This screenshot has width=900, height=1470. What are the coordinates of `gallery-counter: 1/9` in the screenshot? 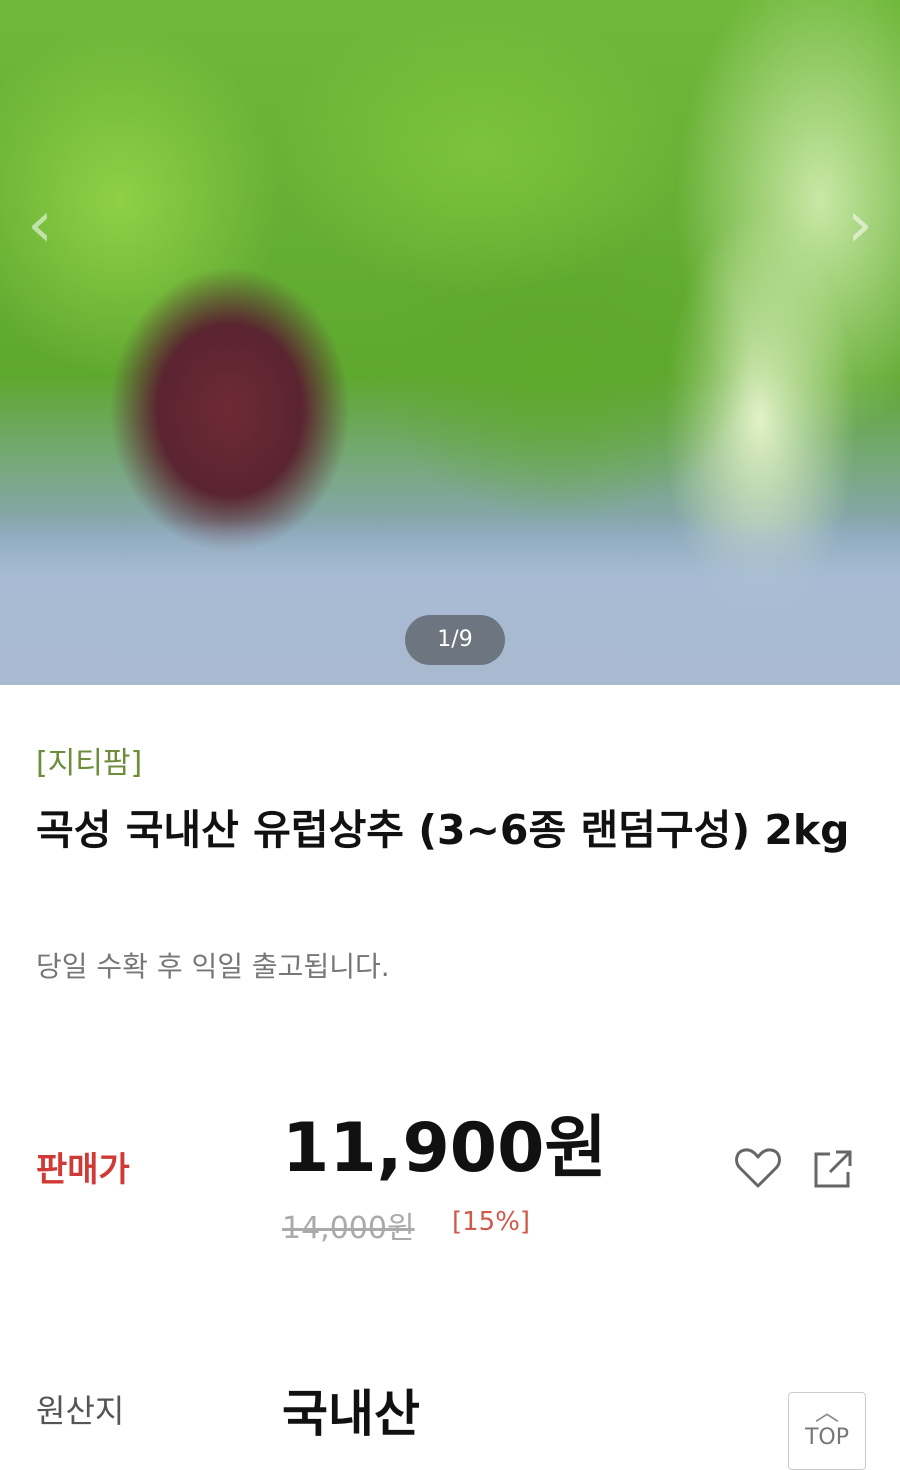 It's located at (455, 640).